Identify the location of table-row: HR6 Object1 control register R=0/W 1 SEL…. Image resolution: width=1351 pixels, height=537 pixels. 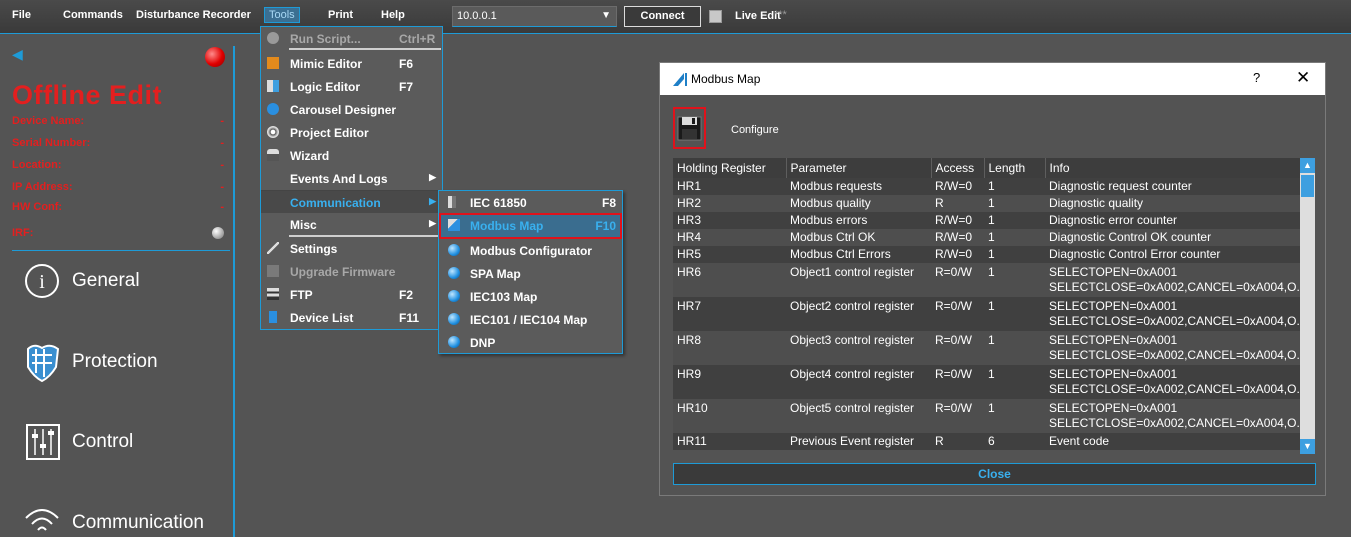
(986, 280).